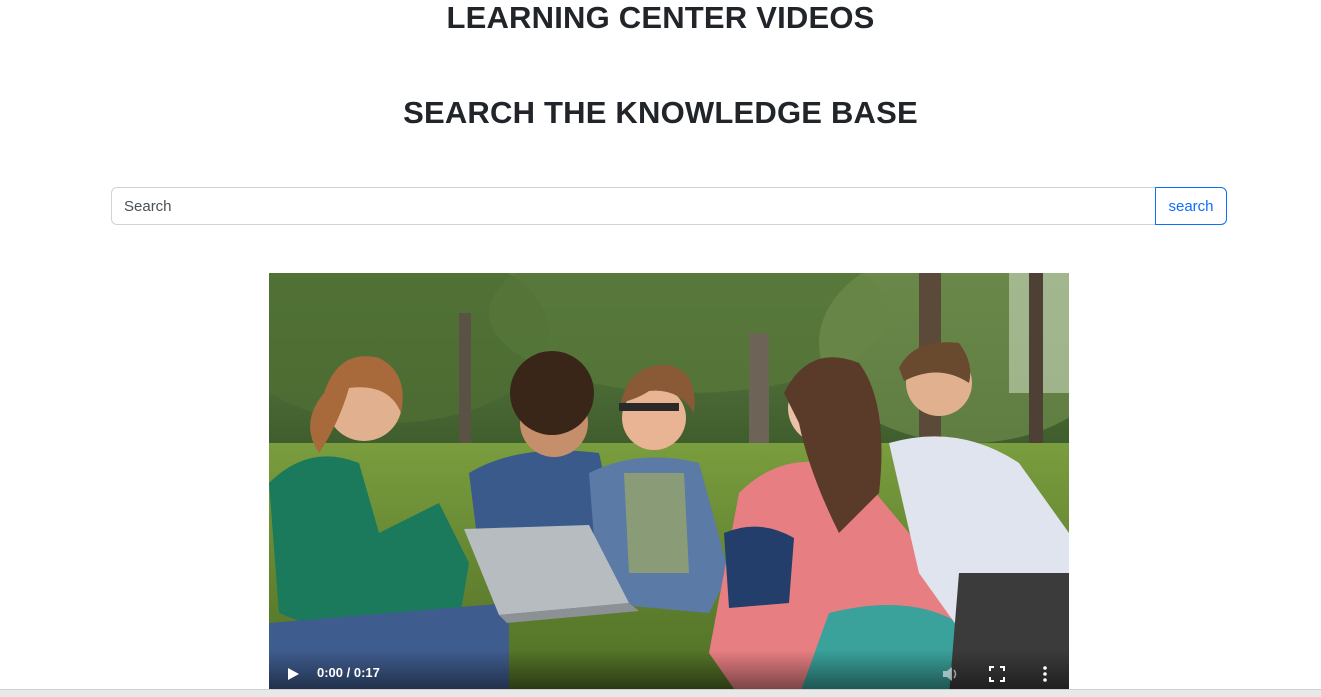 The image size is (1321, 697). Describe the element at coordinates (633, 206) in the screenshot. I see `search-input` at that location.